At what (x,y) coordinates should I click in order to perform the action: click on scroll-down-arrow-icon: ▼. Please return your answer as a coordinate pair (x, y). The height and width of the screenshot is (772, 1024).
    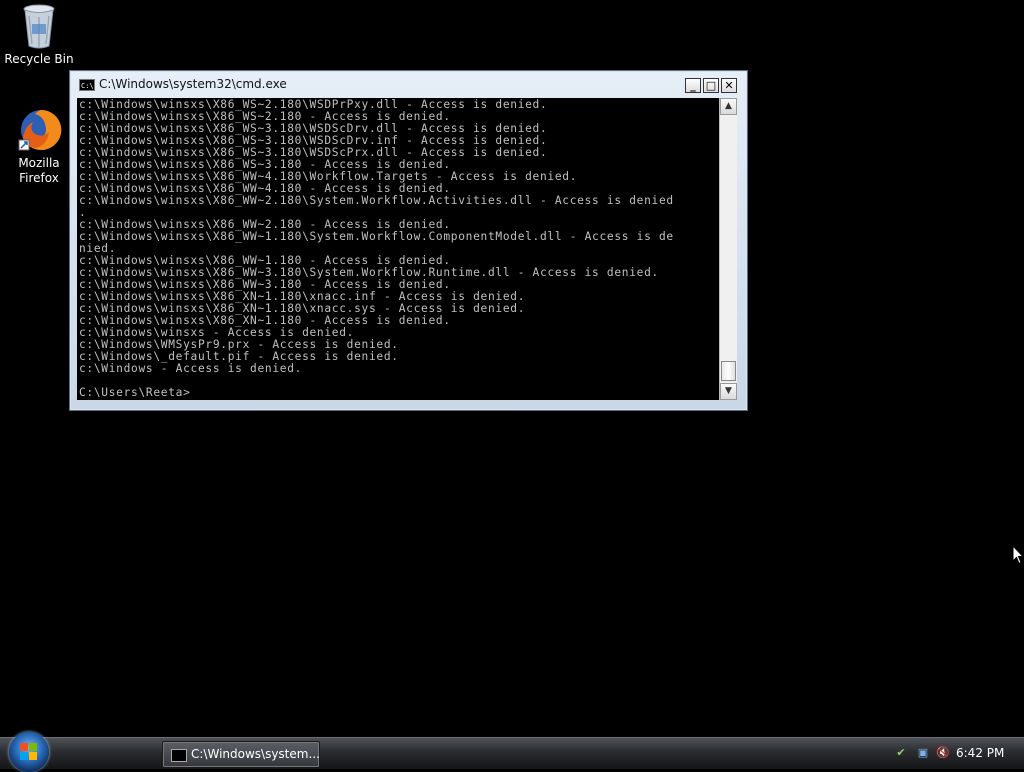
    Looking at the image, I should click on (728, 391).